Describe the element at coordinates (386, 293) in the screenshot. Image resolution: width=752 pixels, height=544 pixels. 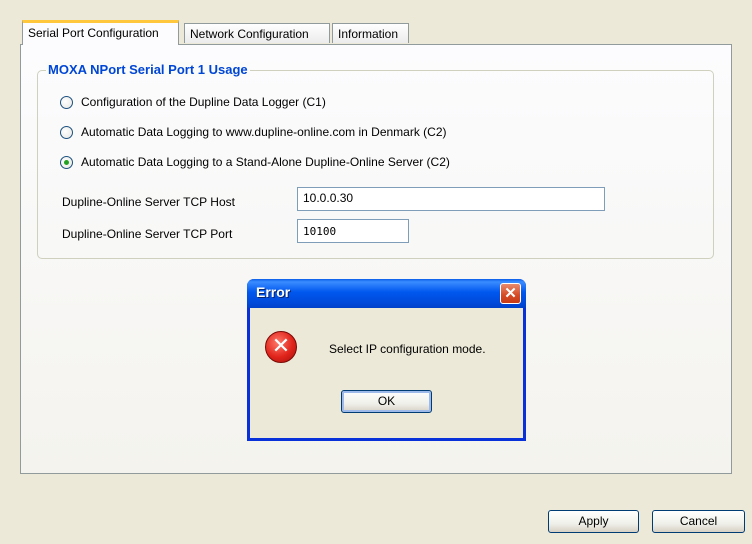
I see `dialog-title-bar: Error ✕` at that location.